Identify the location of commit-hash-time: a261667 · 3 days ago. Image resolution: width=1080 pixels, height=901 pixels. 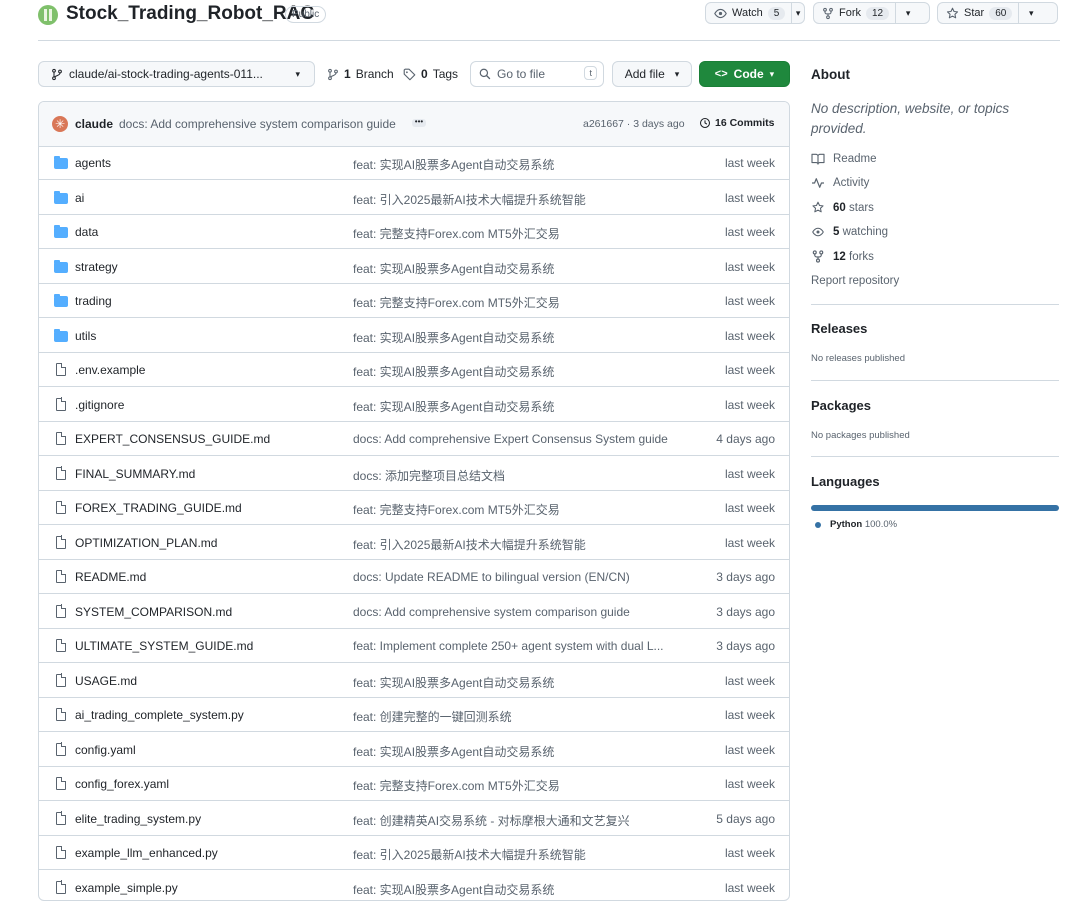
(634, 124).